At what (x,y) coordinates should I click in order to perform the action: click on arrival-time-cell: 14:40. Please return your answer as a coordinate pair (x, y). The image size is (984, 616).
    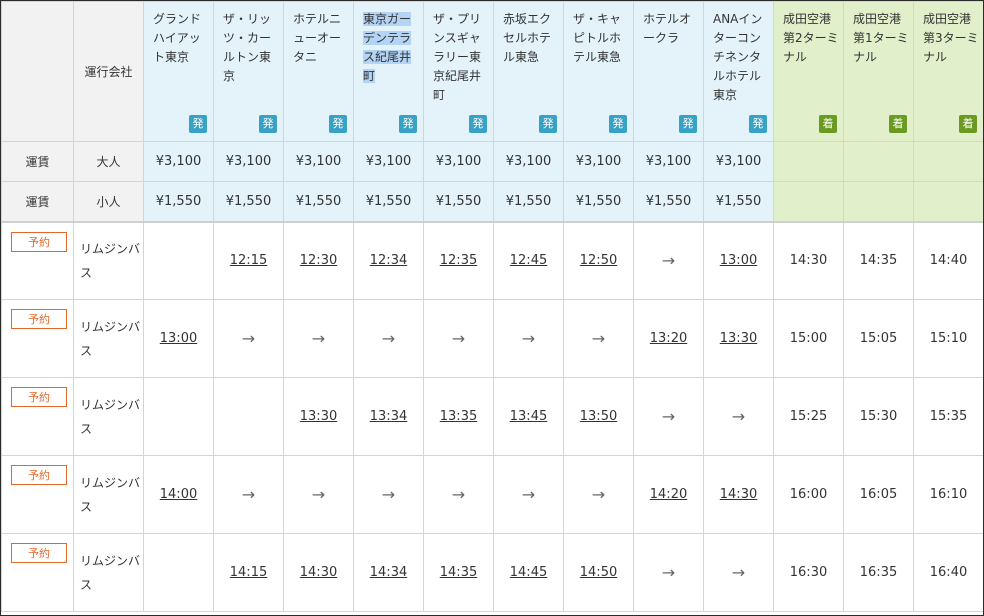
    Looking at the image, I should click on (948, 260).